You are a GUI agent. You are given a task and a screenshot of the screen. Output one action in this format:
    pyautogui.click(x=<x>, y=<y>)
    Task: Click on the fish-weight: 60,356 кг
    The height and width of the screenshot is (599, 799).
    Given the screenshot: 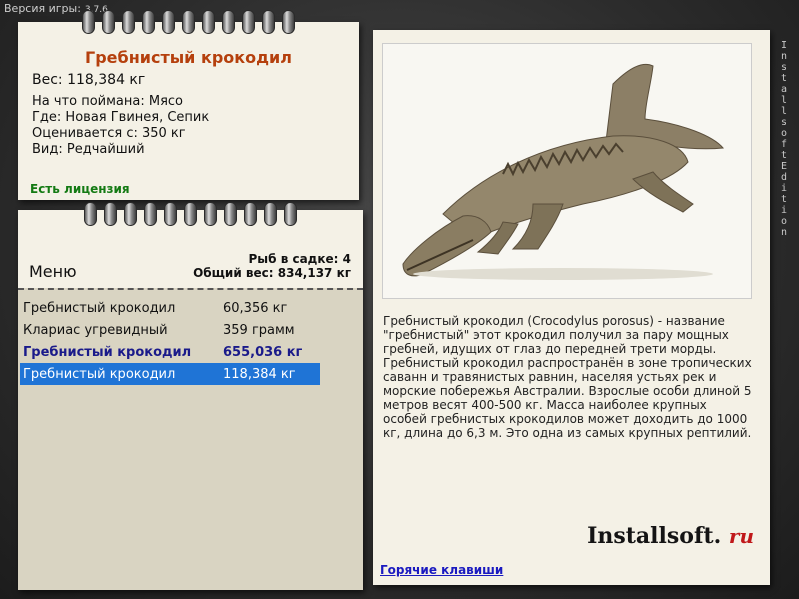 What is the action you would take?
    pyautogui.click(x=255, y=308)
    